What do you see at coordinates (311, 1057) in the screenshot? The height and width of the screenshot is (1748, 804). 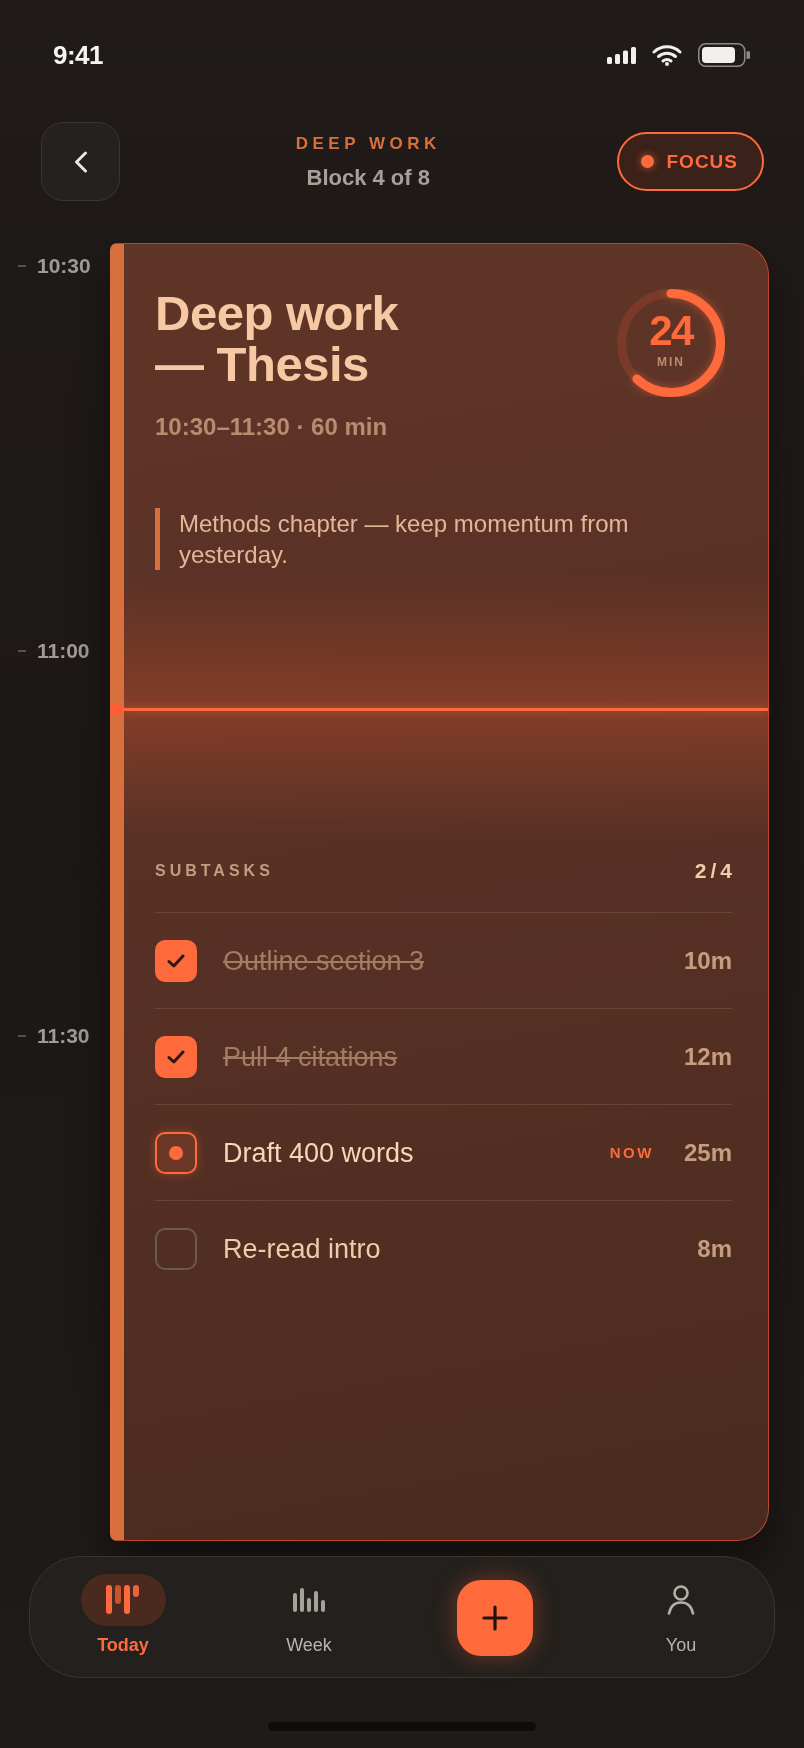 I see `subtask-title: Pull 4 citations` at bounding box center [311, 1057].